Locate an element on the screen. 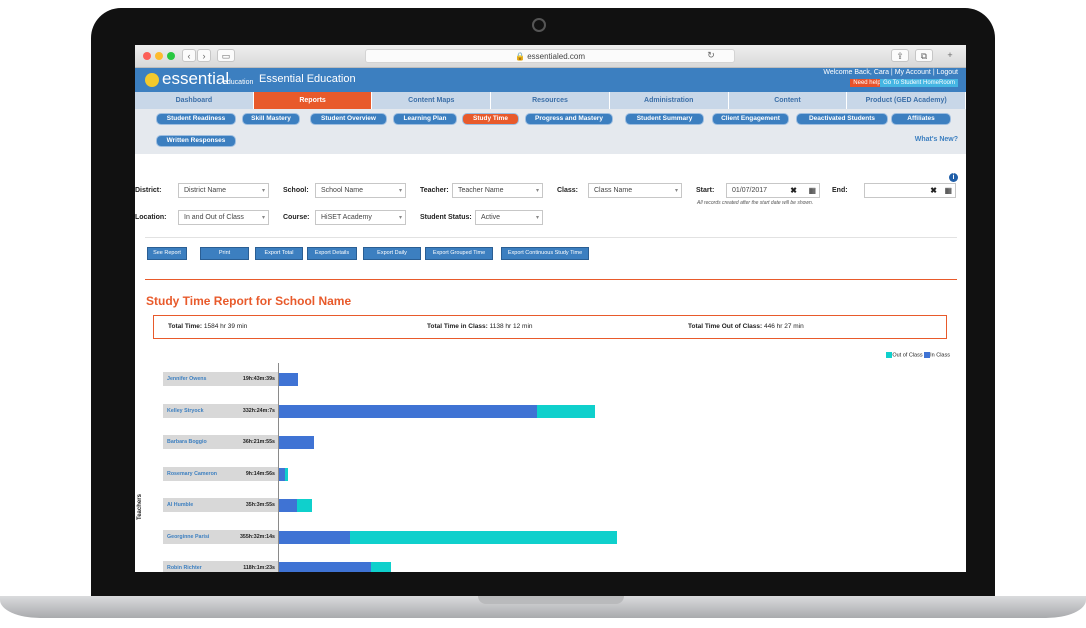 This screenshot has height=628, width=1086. lock-icon: 🔒 is located at coordinates (519, 56).